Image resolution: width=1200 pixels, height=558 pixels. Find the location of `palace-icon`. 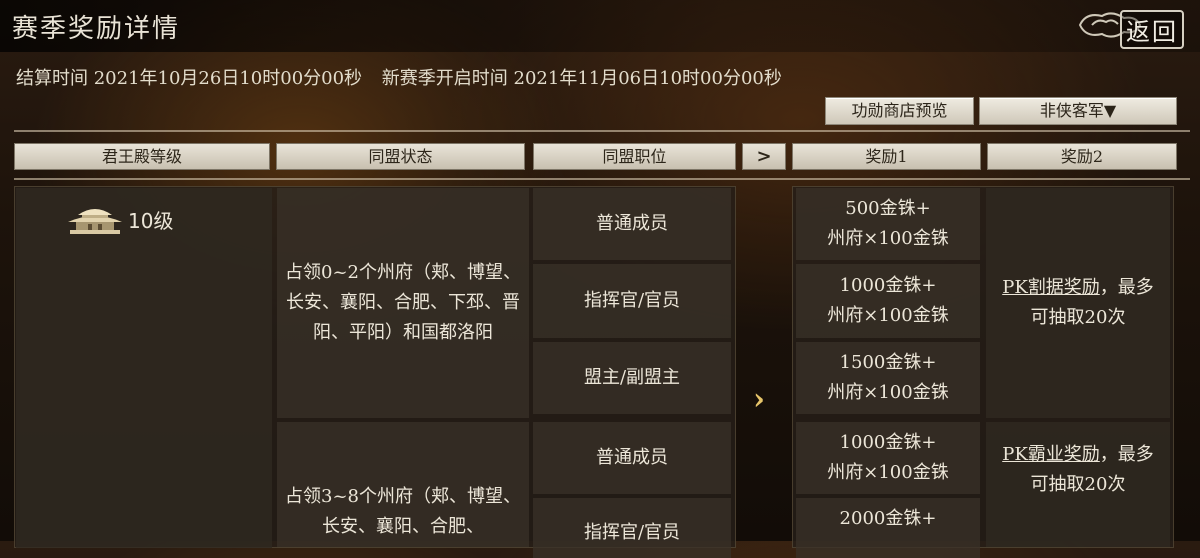

palace-icon is located at coordinates (95, 221).